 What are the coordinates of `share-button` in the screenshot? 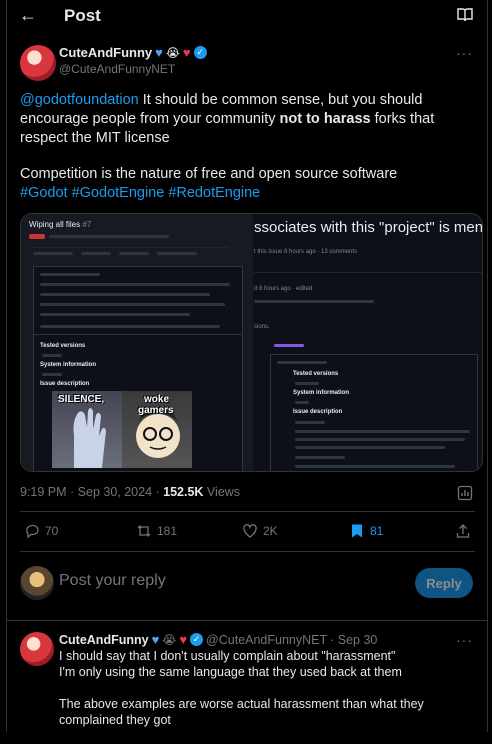 It's located at (463, 531).